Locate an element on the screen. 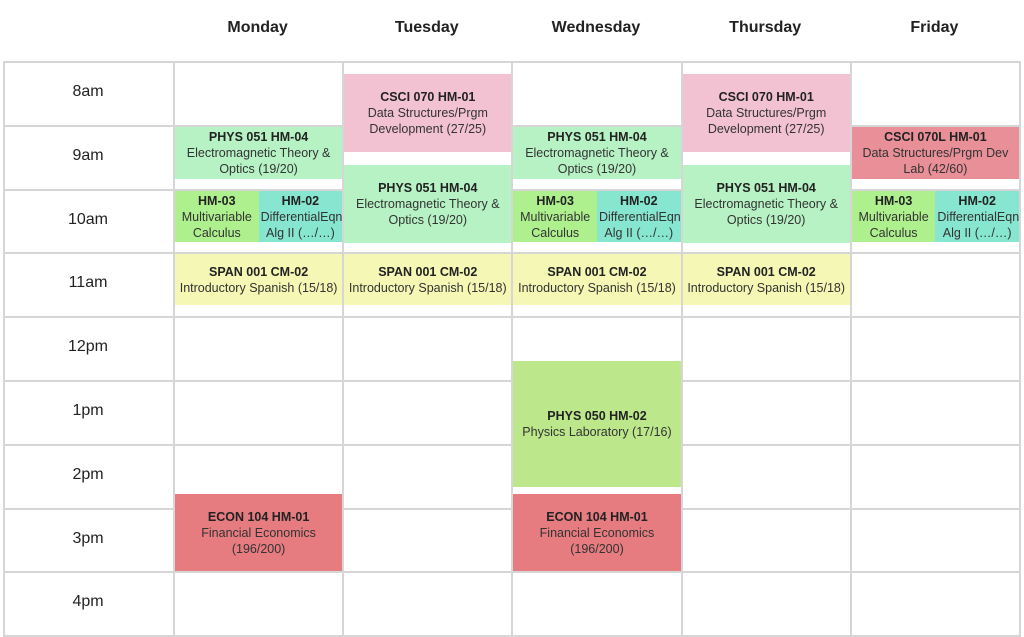 Image resolution: width=1024 pixels, height=637 pixels. time-label: 3pm is located at coordinates (88, 538).